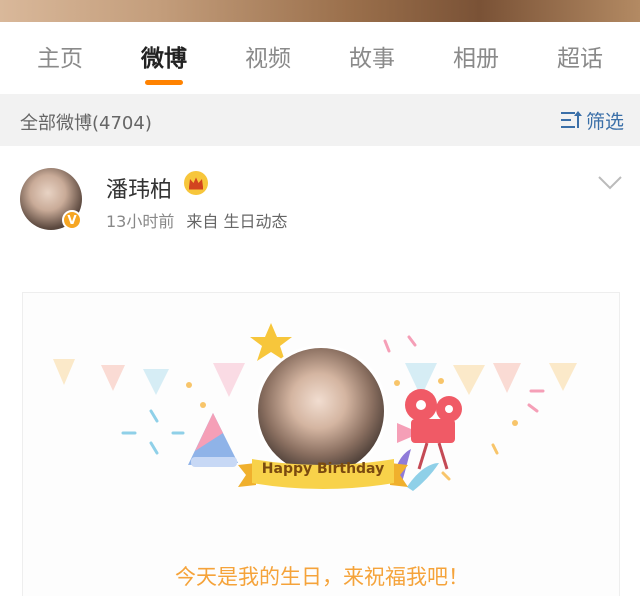  I want to click on filter-button: 筛选, so click(592, 120).